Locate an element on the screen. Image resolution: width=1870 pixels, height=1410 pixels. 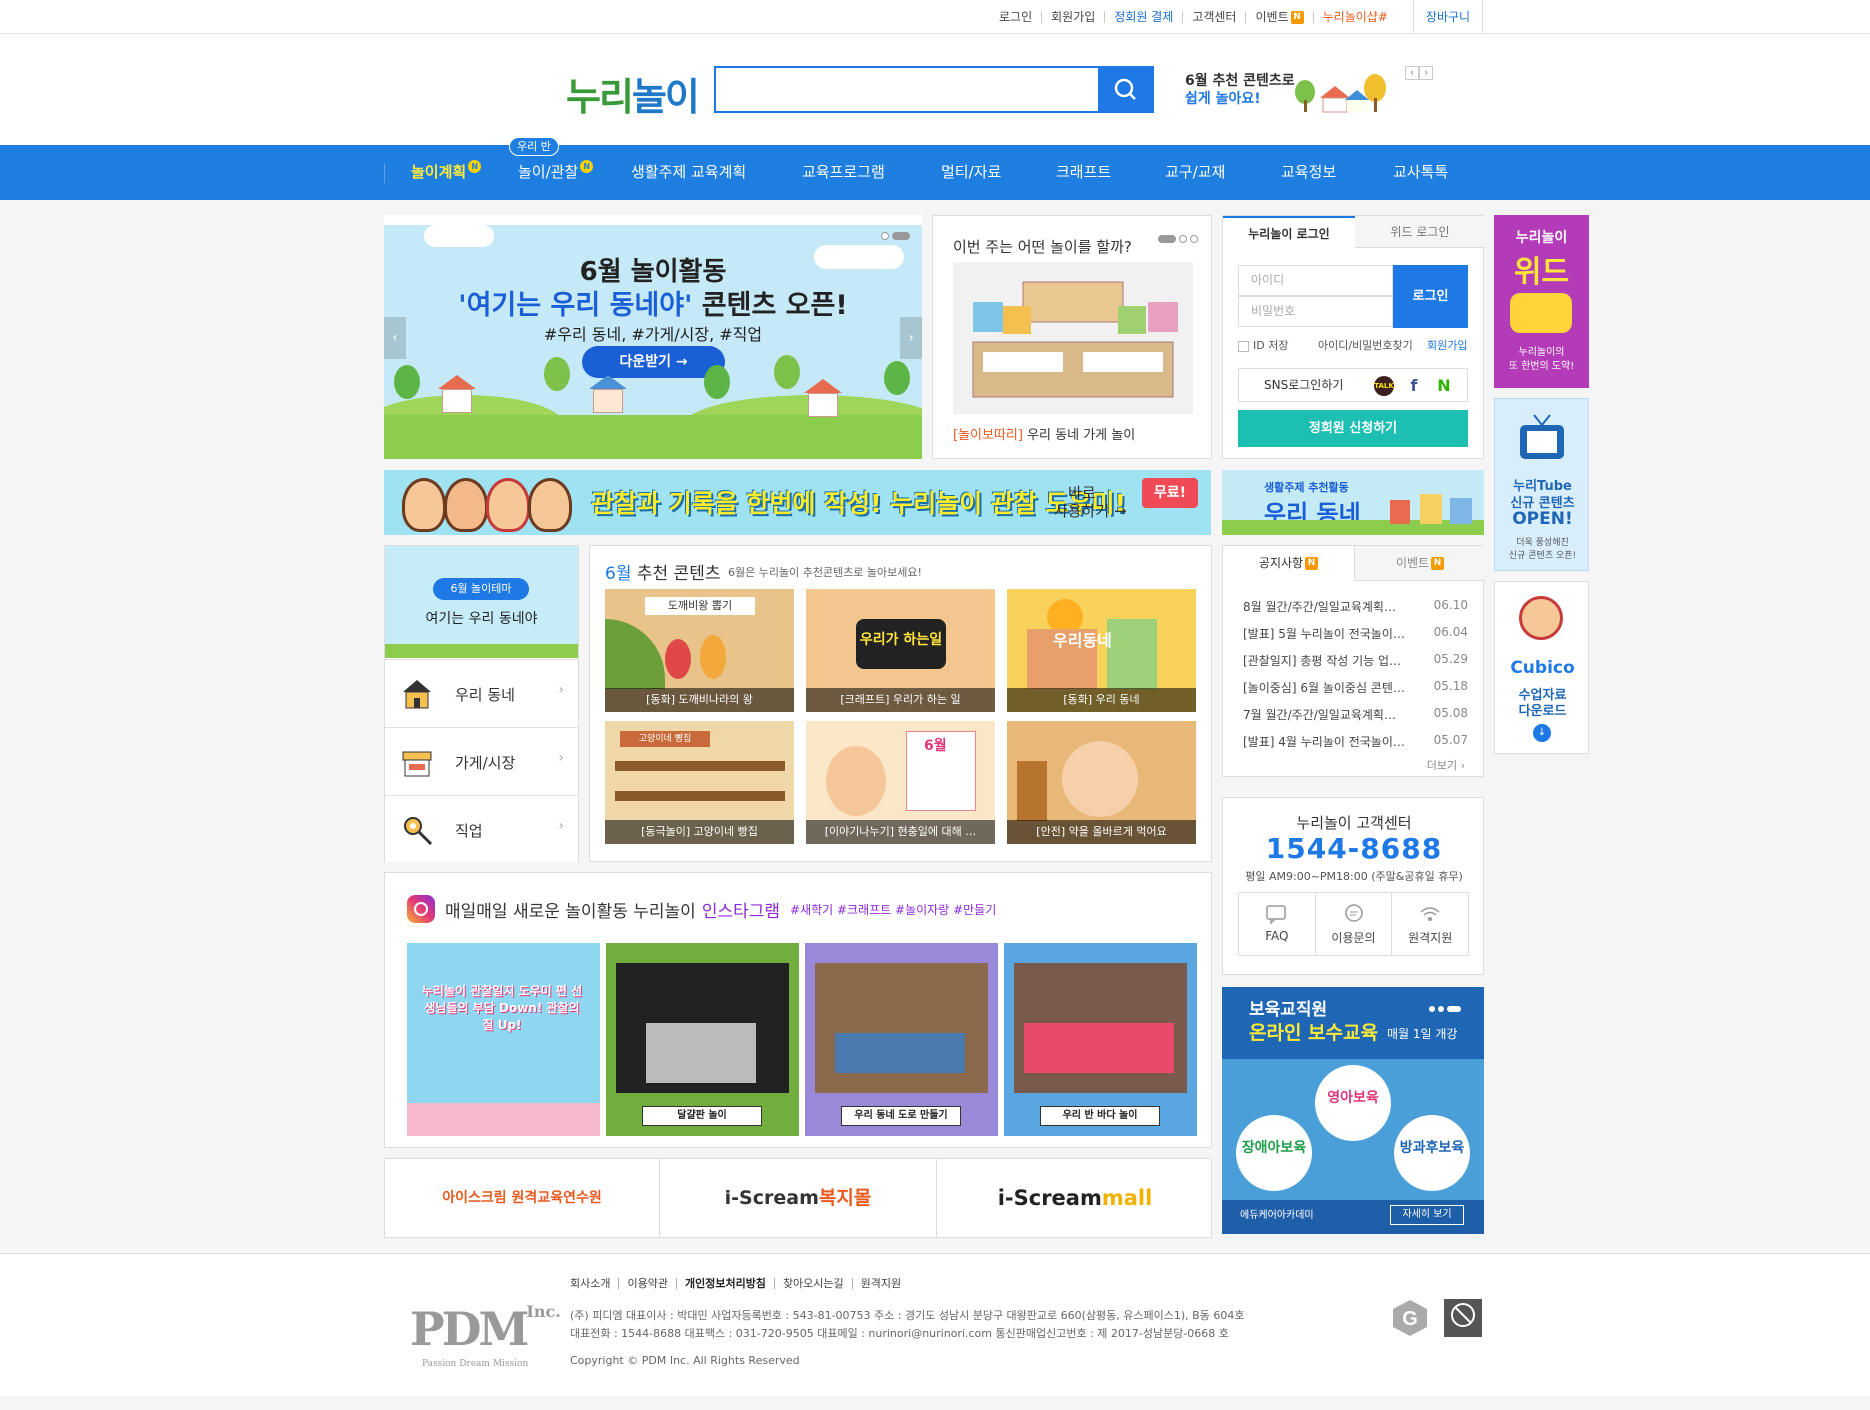
partner-iscream-training: 아이스크림 원격교육연수원 is located at coordinates (522, 1198).